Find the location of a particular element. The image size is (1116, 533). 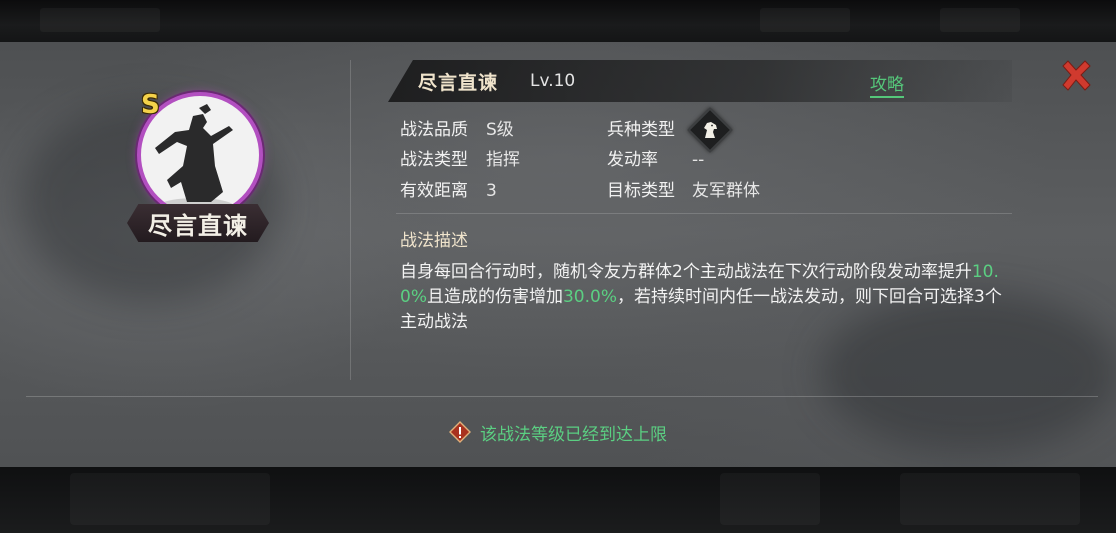

close-button is located at coordinates (1076, 76).